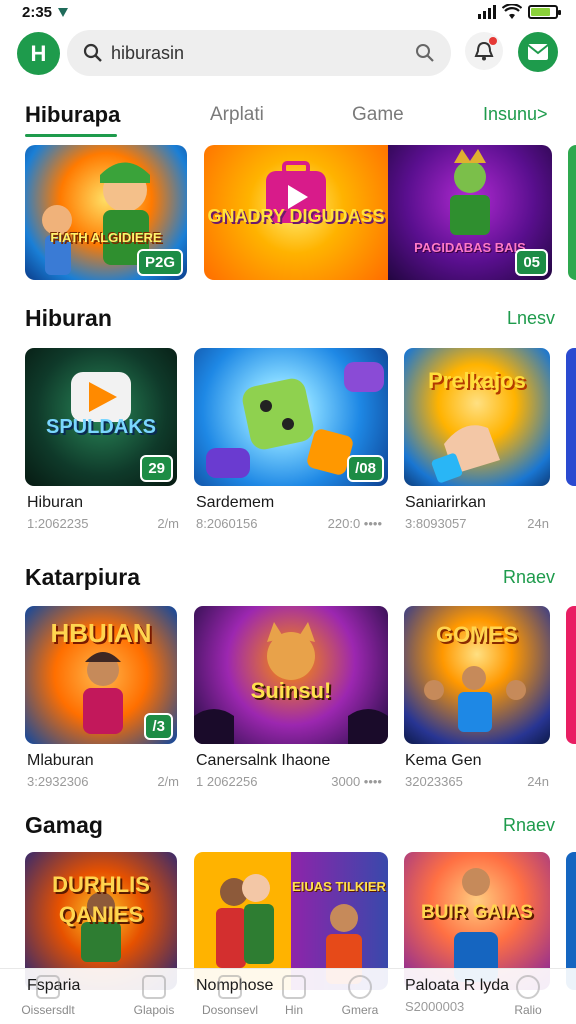 The width and height of the screenshot is (576, 1024). Describe the element at coordinates (60, 760) in the screenshot. I see `tile-name: Mlaburan` at that location.